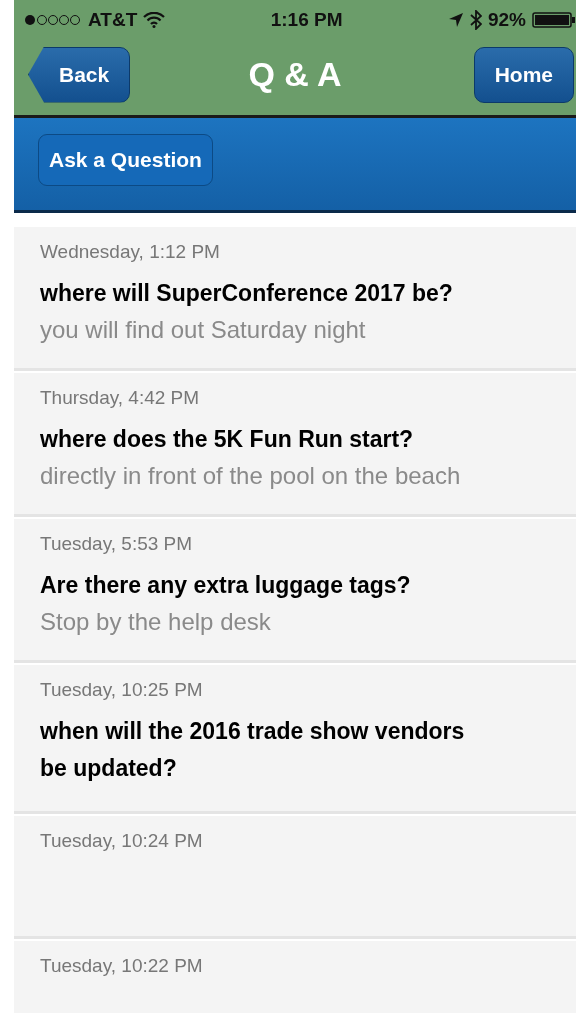  Describe the element at coordinates (295, 877) in the screenshot. I see `question-row: Tuesday, 10:24 PM` at that location.